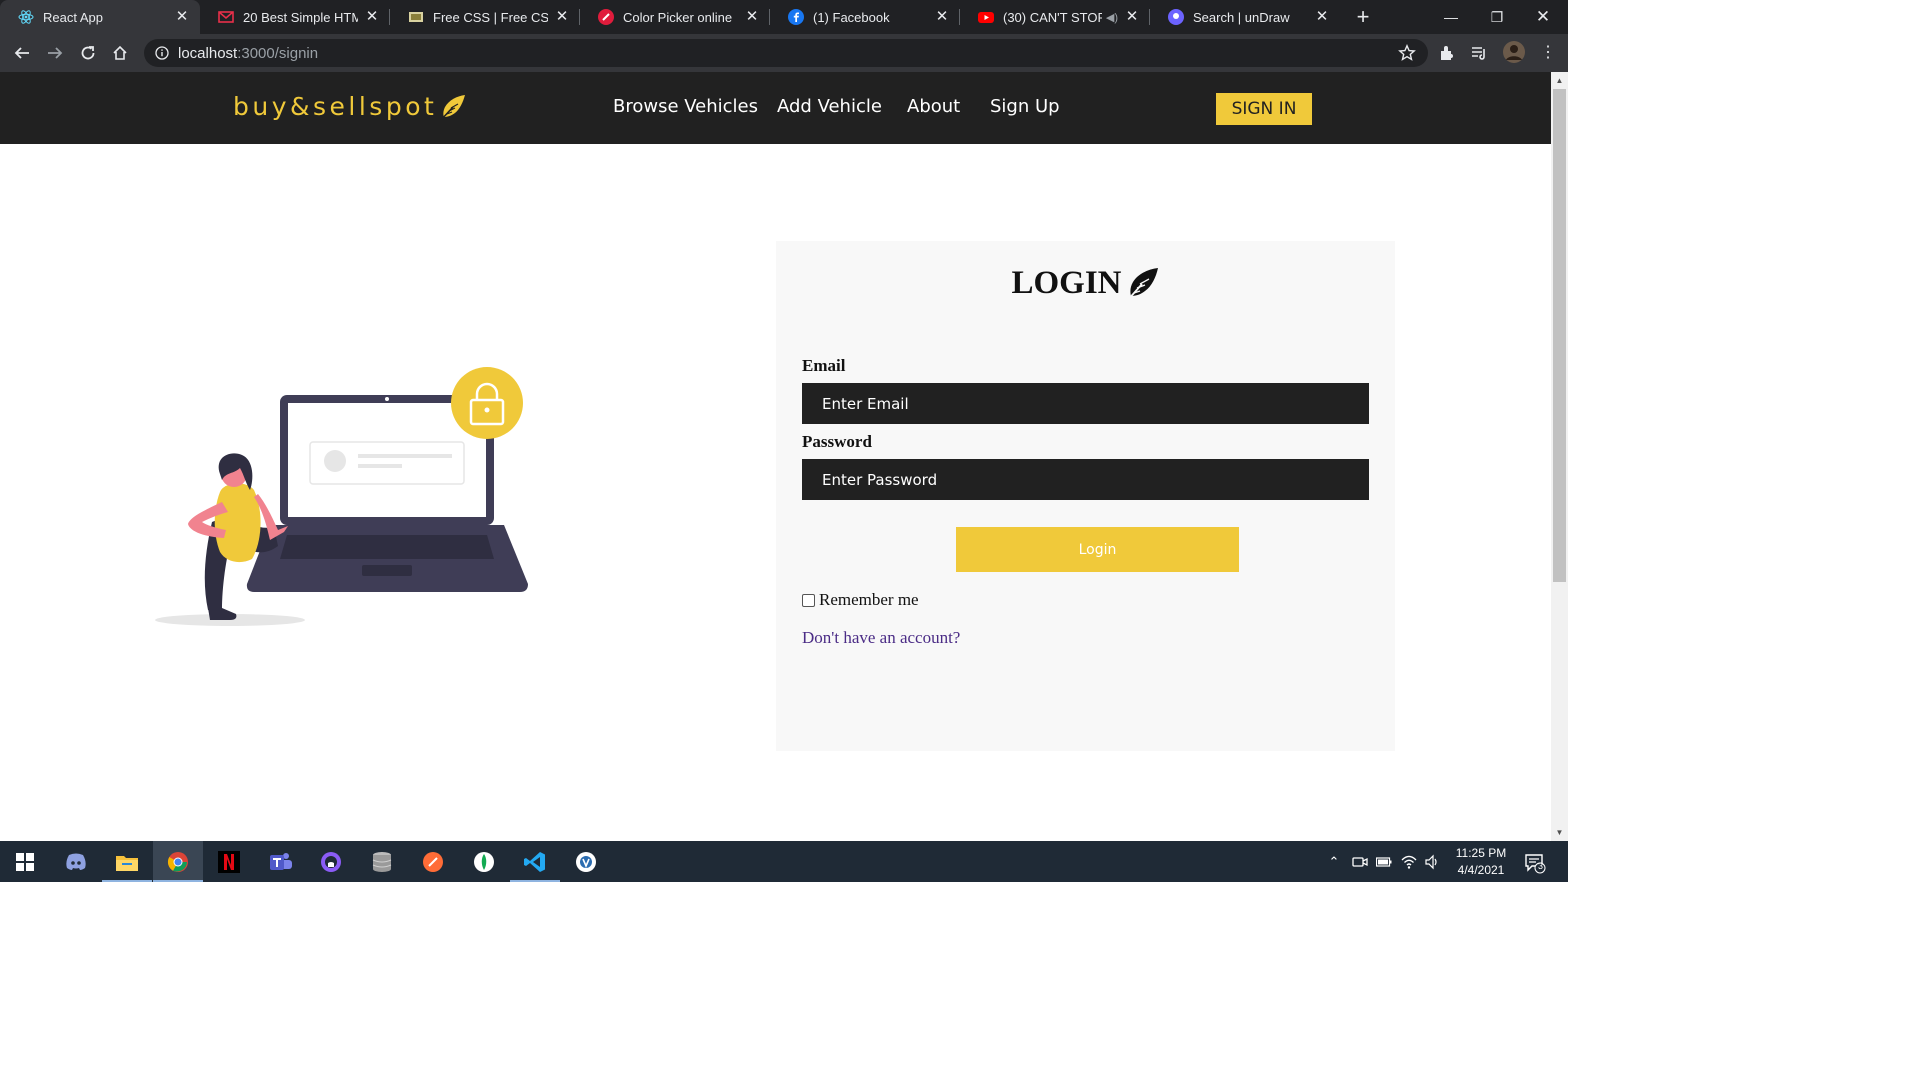  What do you see at coordinates (881, 638) in the screenshot?
I see `signup-link: Don't have an account?` at bounding box center [881, 638].